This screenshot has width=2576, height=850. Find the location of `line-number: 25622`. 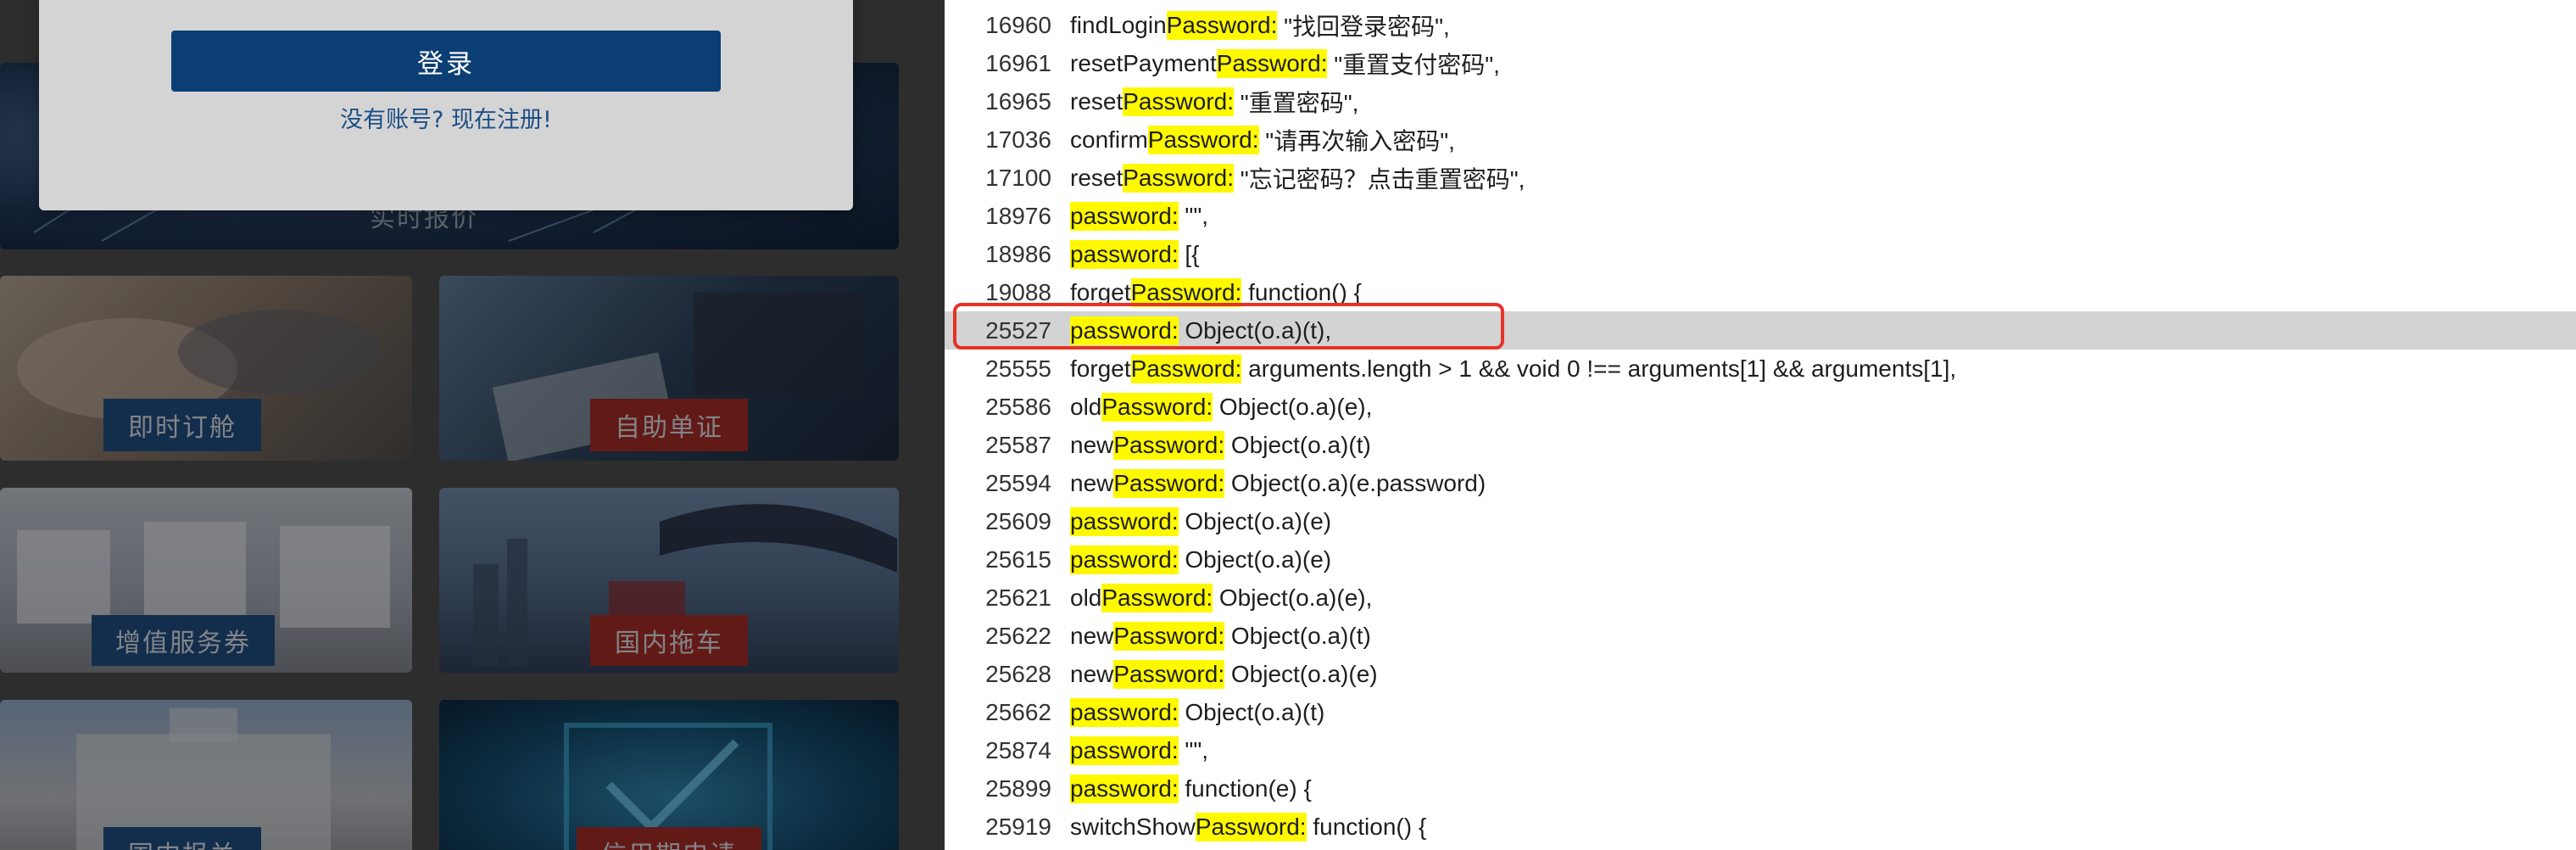

line-number: 25622 is located at coordinates (1018, 635).